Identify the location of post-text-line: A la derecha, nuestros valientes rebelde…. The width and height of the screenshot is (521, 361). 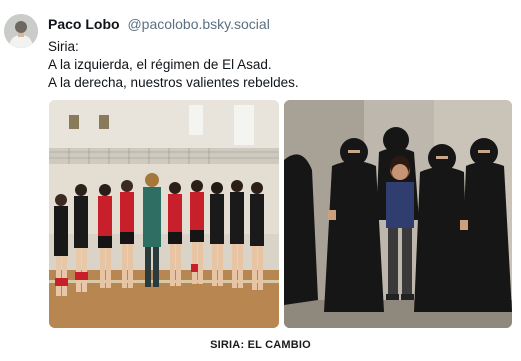
(173, 82).